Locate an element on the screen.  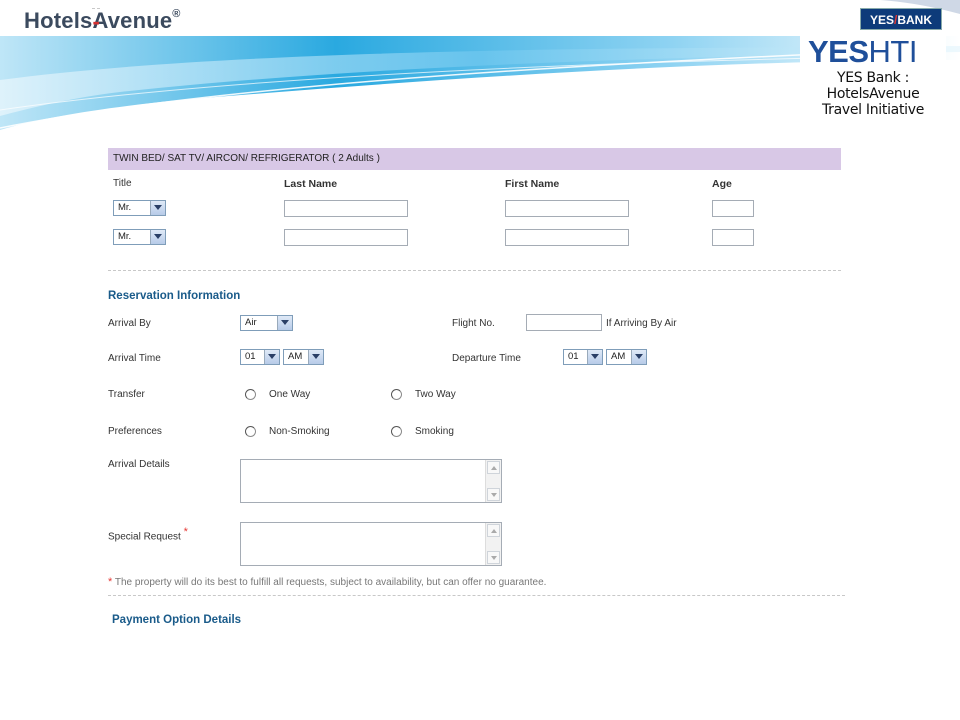
logo-text-hotels: Hotels is located at coordinates (58, 20).